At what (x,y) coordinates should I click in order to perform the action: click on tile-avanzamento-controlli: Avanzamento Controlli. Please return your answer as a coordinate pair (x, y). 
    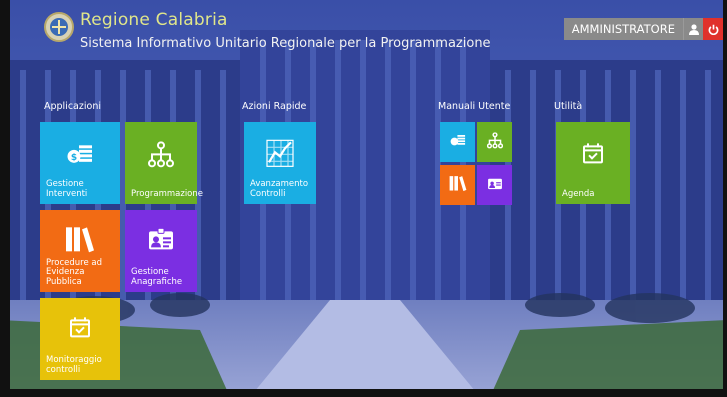
    Looking at the image, I should click on (280, 163).